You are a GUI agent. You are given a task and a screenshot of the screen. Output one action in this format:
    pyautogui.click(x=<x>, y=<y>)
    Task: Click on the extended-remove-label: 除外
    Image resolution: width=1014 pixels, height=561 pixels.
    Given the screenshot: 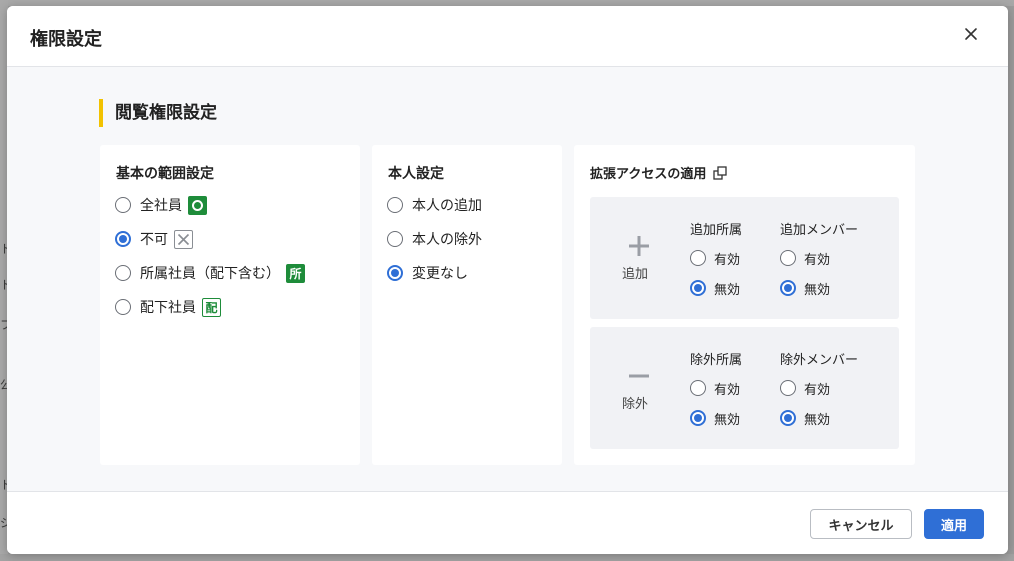 What is the action you would take?
    pyautogui.click(x=635, y=404)
    